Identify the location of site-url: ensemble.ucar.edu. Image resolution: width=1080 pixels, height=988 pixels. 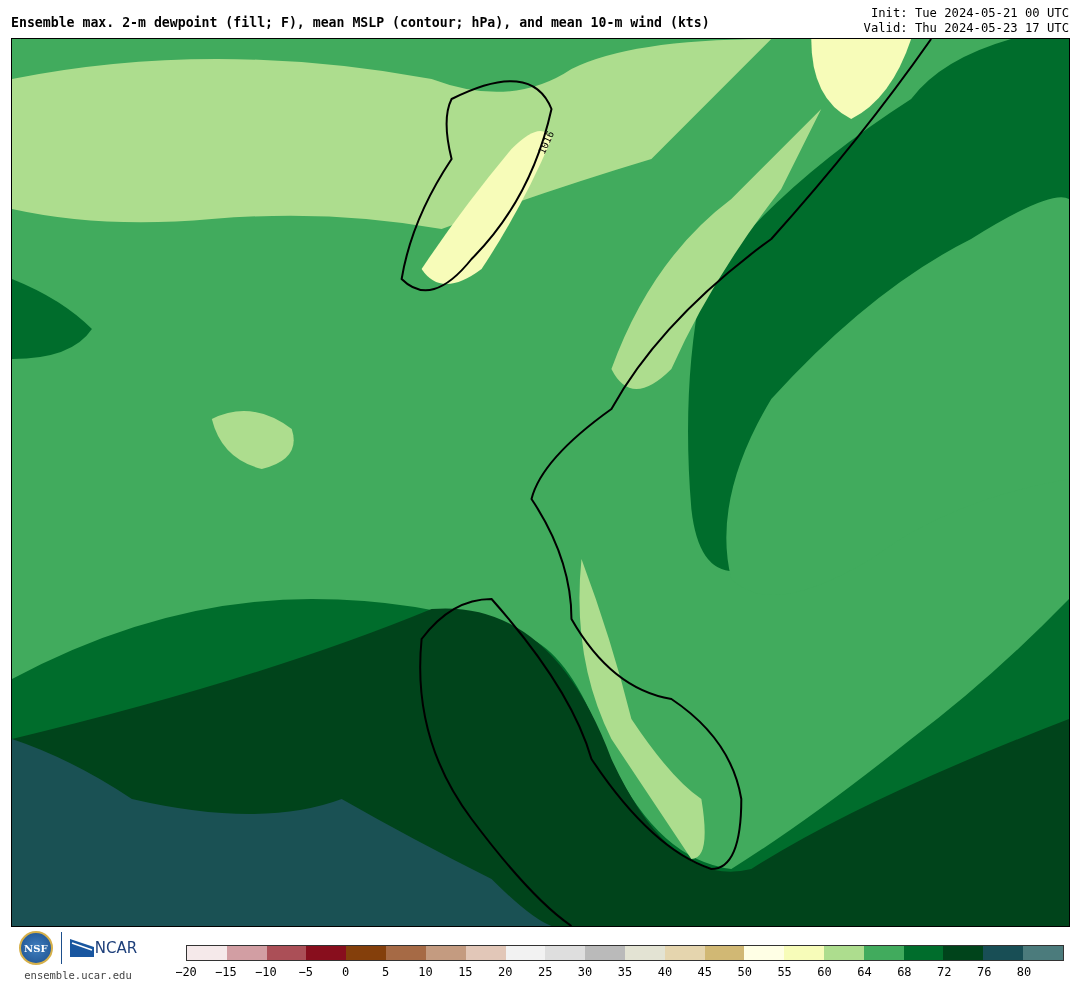
(78, 975).